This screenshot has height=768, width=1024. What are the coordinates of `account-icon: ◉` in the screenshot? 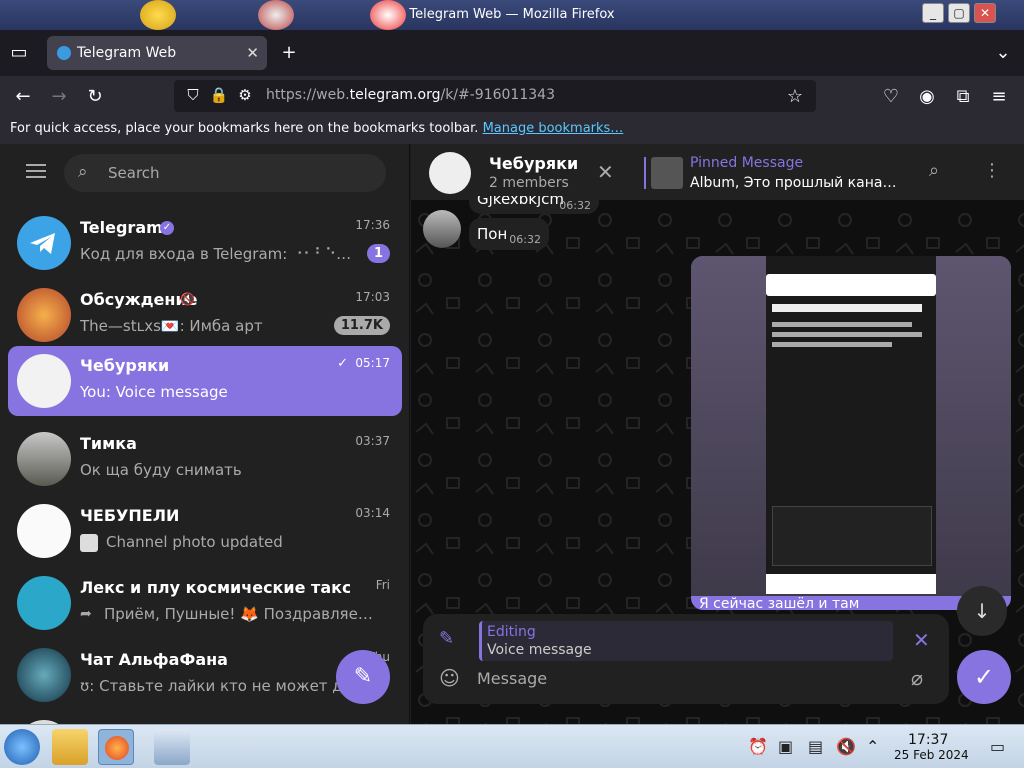 It's located at (927, 96).